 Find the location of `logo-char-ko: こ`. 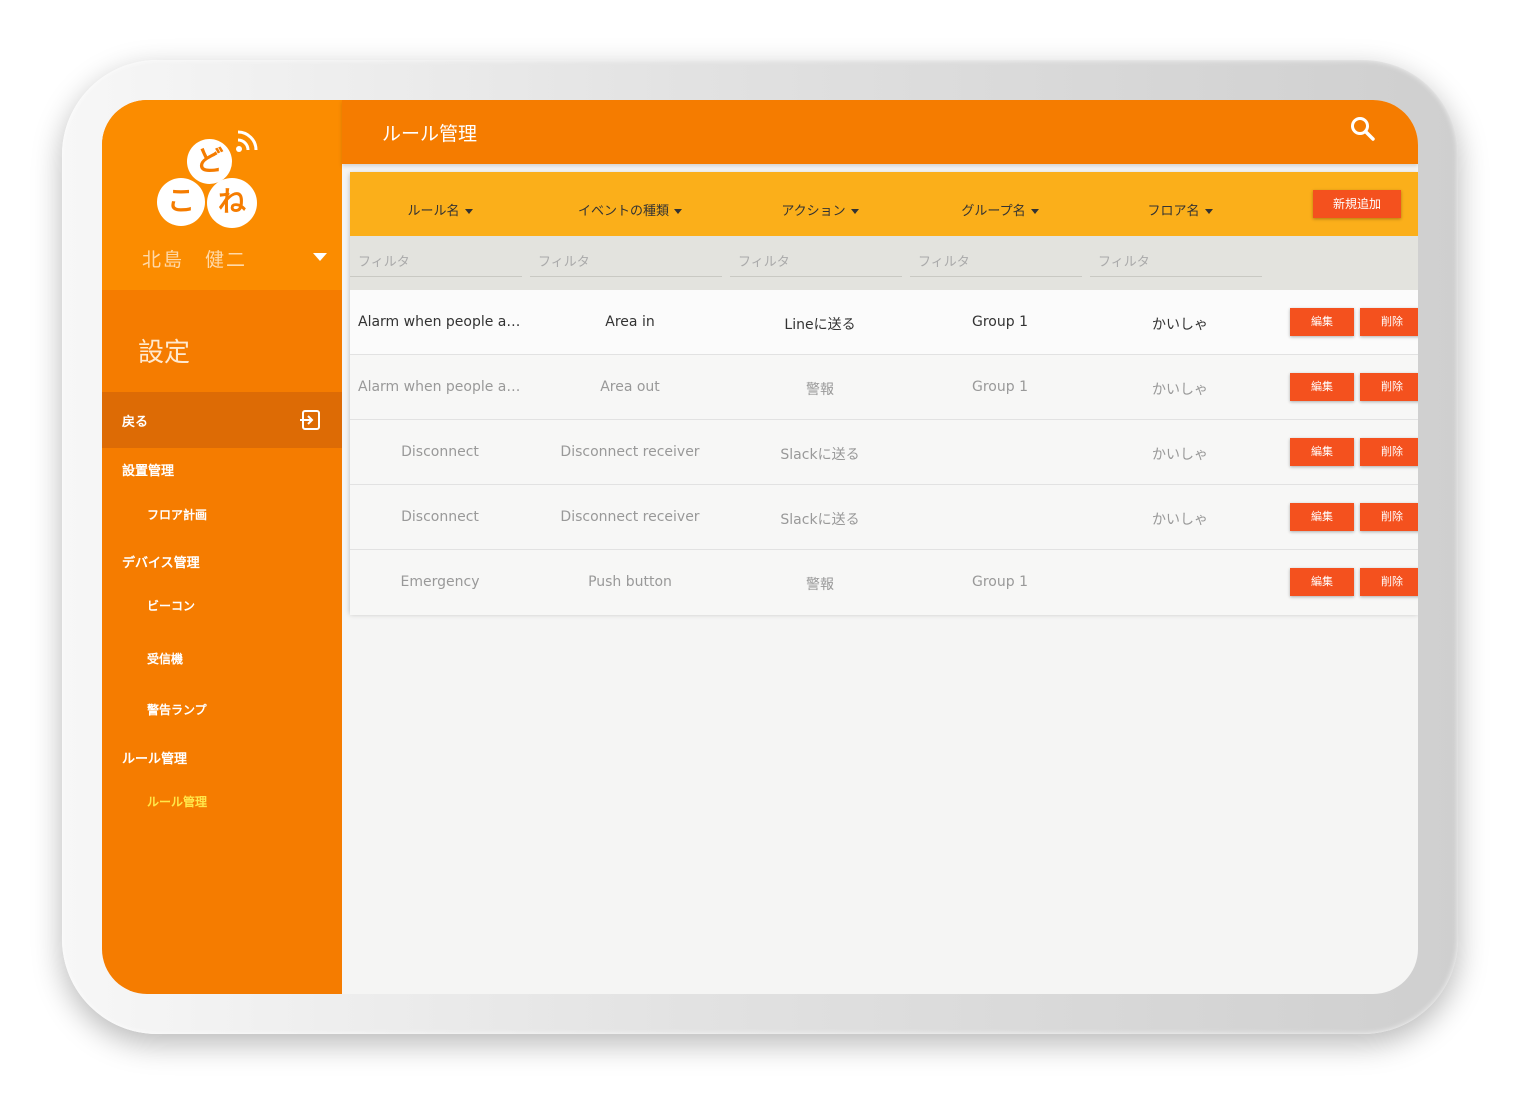

logo-char-ko: こ is located at coordinates (181, 202).